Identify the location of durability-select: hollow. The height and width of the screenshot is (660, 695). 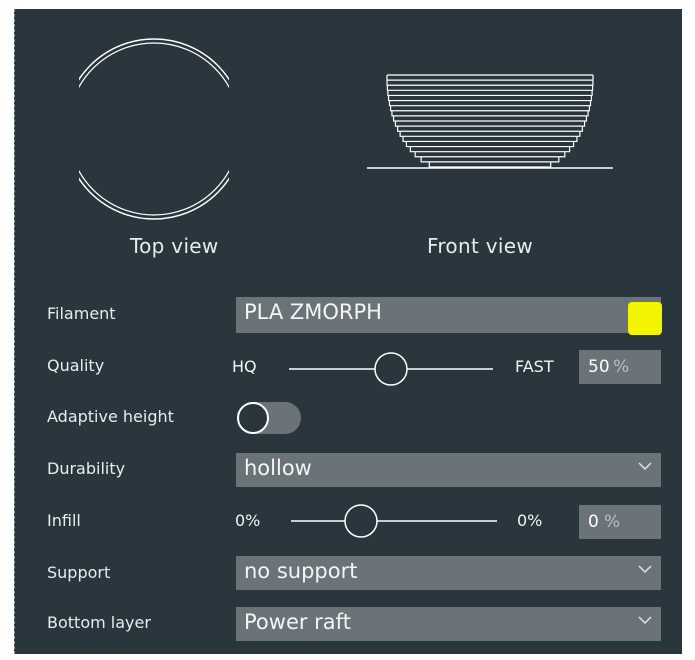
(448, 470).